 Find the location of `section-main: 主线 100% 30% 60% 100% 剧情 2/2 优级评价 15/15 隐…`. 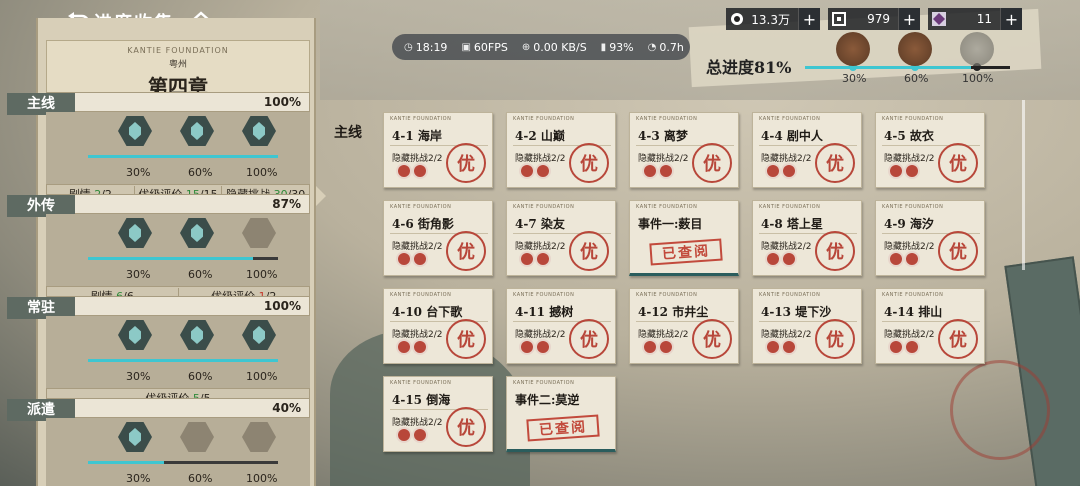

section-main: 主线 100% 30% 60% 100% 剧情 2/2 优级评价 15/15 隐… is located at coordinates (158, 148).